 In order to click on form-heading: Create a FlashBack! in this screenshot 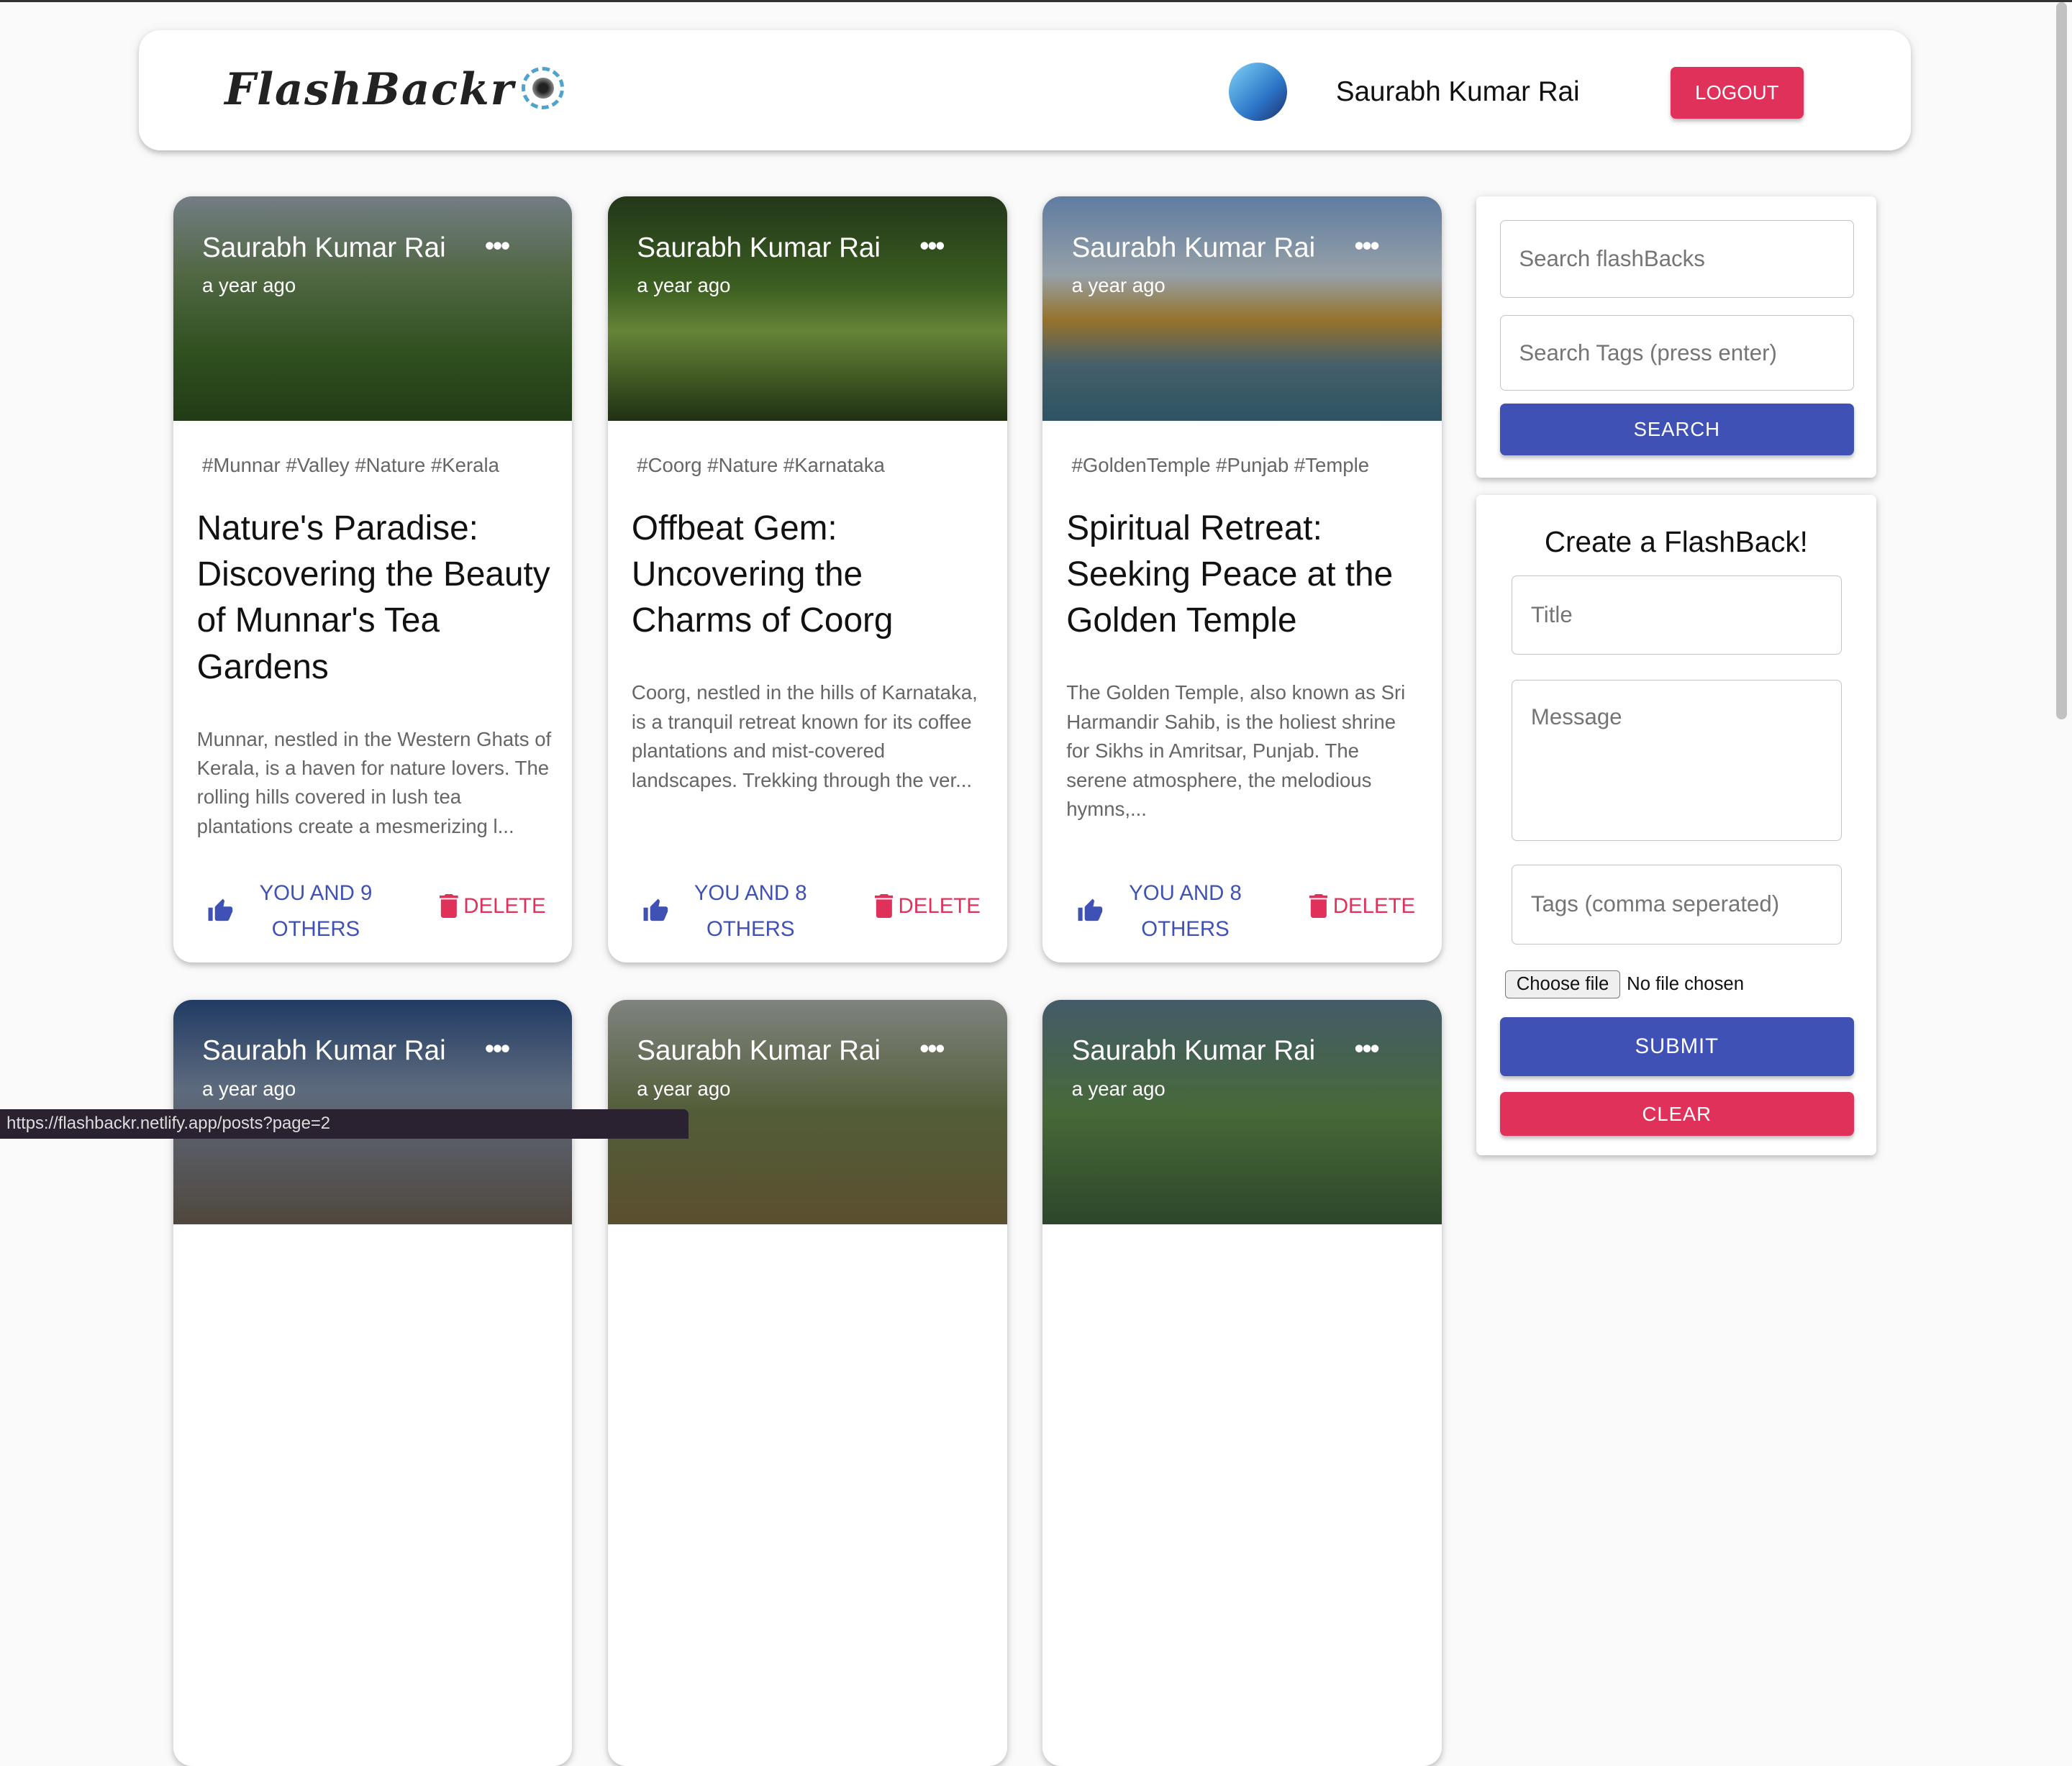, I will do `click(1676, 542)`.